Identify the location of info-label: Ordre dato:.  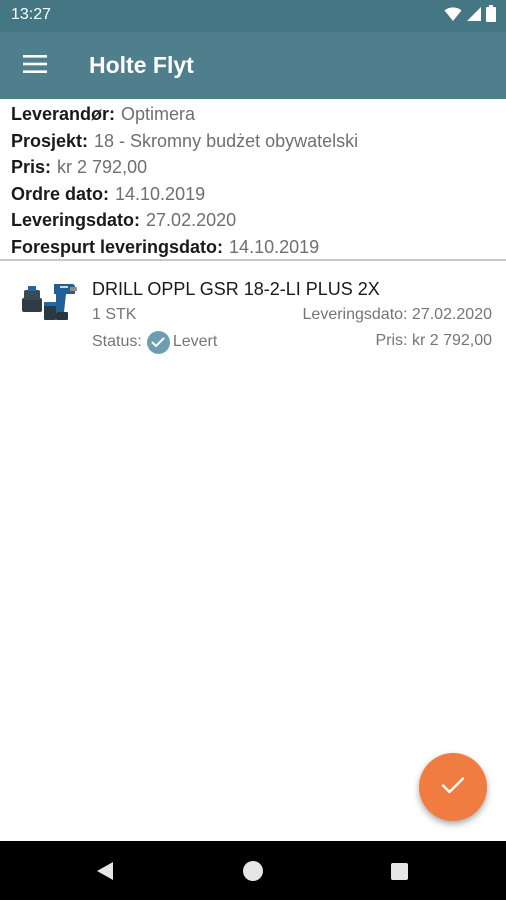
(60, 193).